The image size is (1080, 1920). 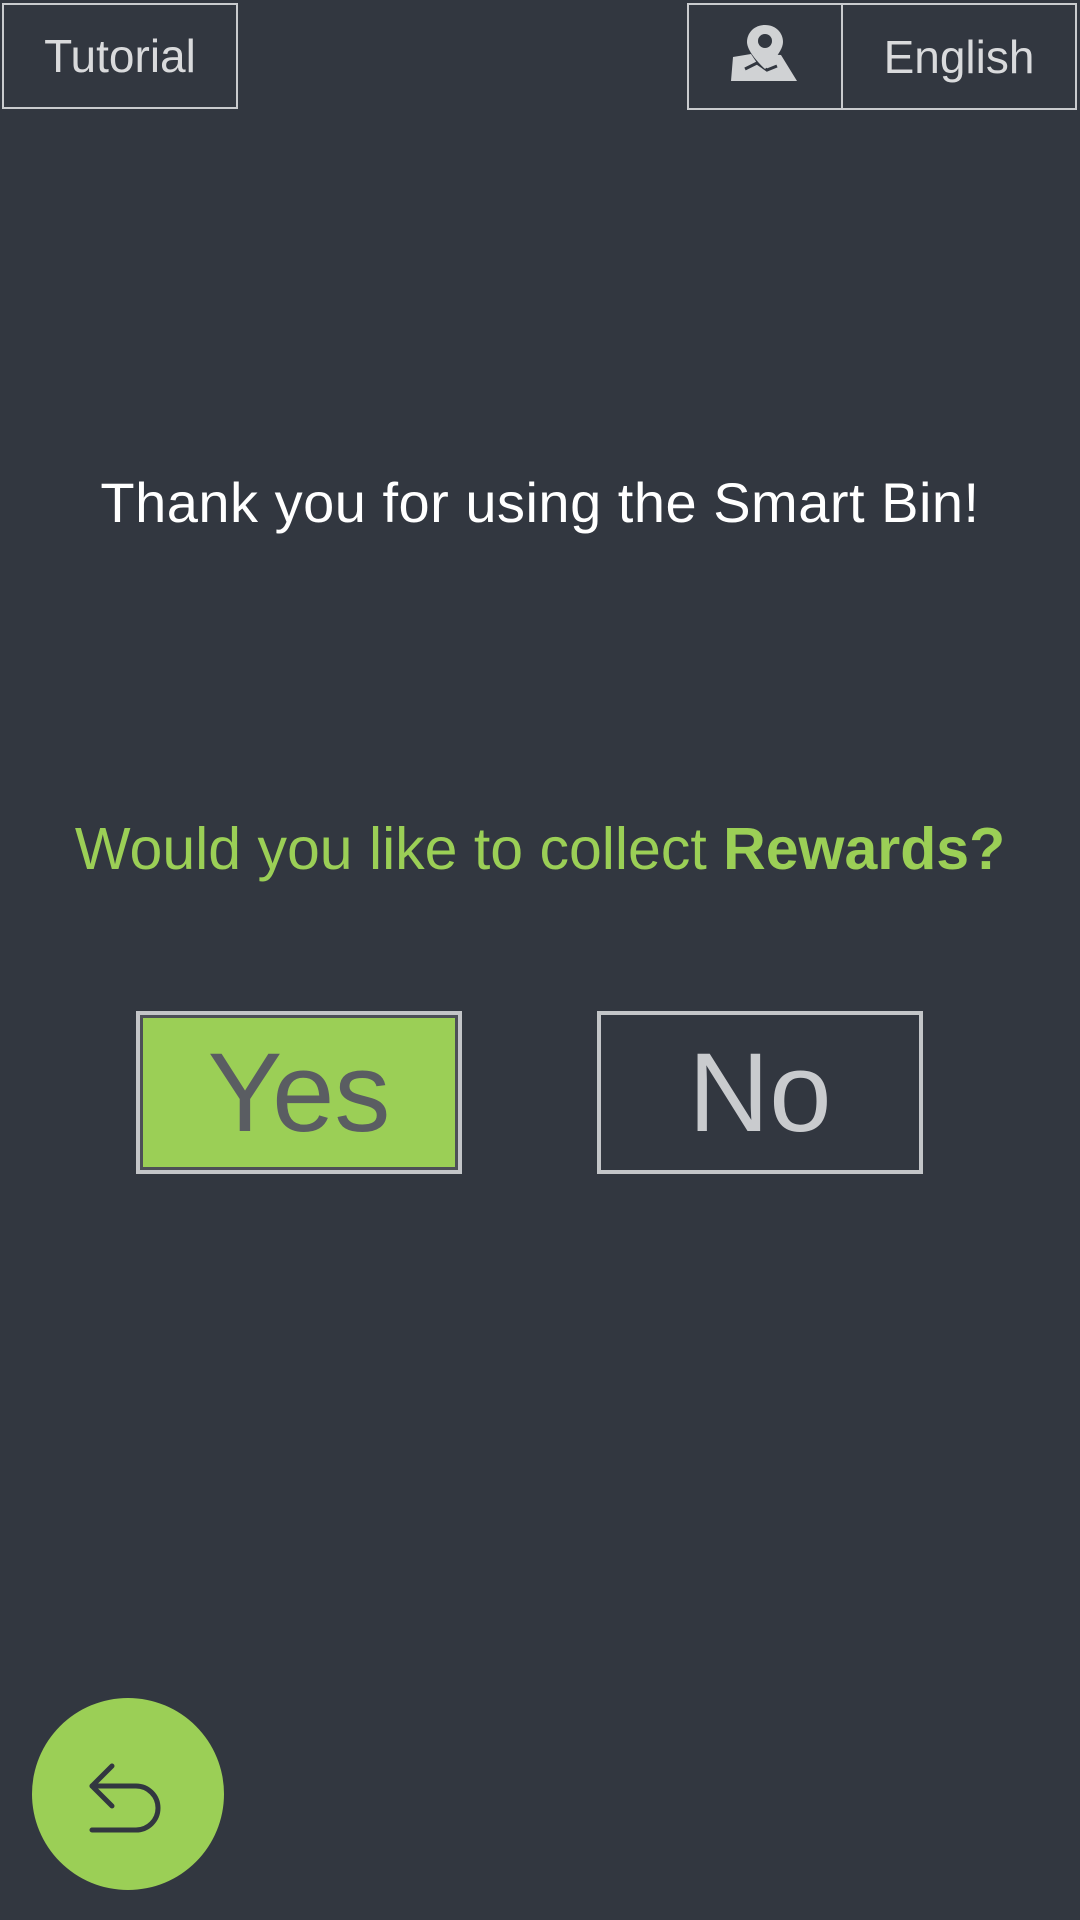 I want to click on tutorial-label: Tutorial, so click(x=120, y=56).